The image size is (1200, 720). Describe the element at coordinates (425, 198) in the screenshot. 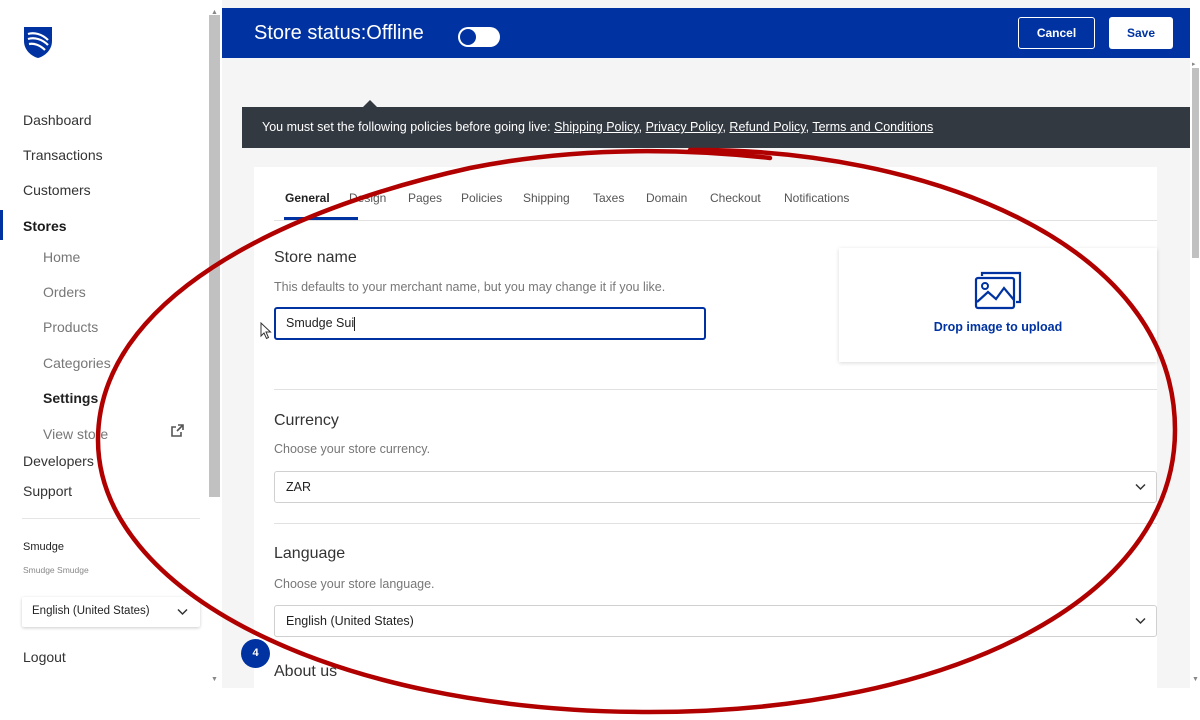

I see `tab-pages: Pages` at that location.